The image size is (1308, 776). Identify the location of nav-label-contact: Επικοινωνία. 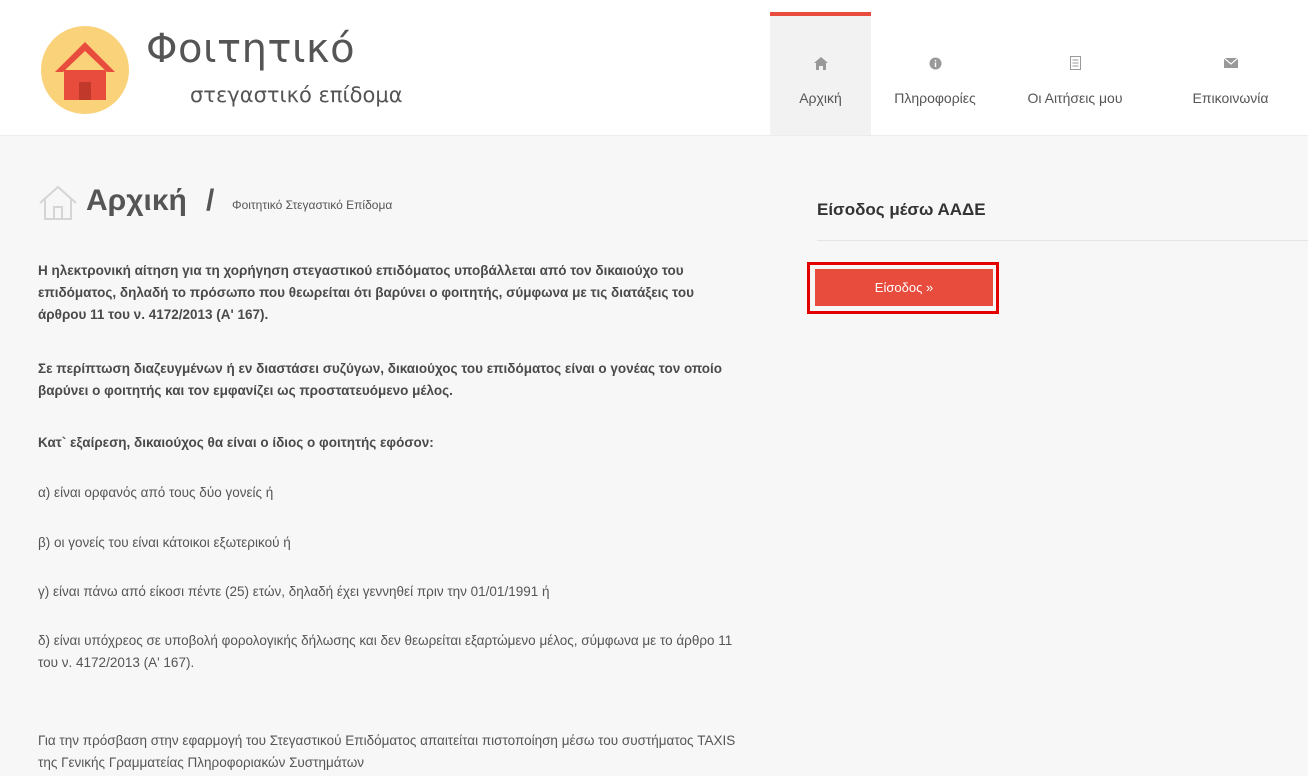
(1230, 98).